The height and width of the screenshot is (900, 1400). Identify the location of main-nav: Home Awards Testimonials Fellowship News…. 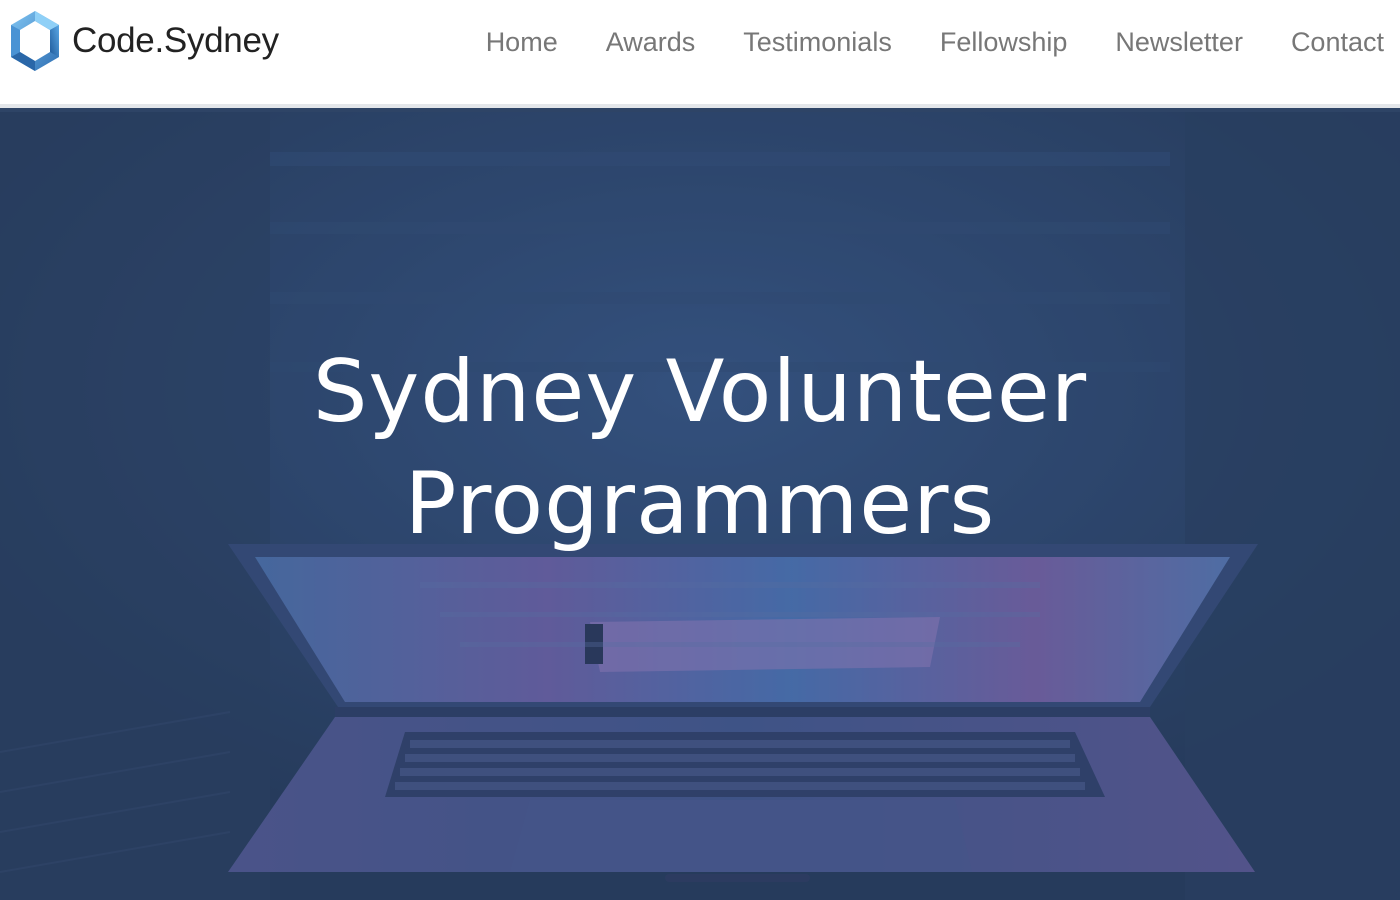
(935, 42).